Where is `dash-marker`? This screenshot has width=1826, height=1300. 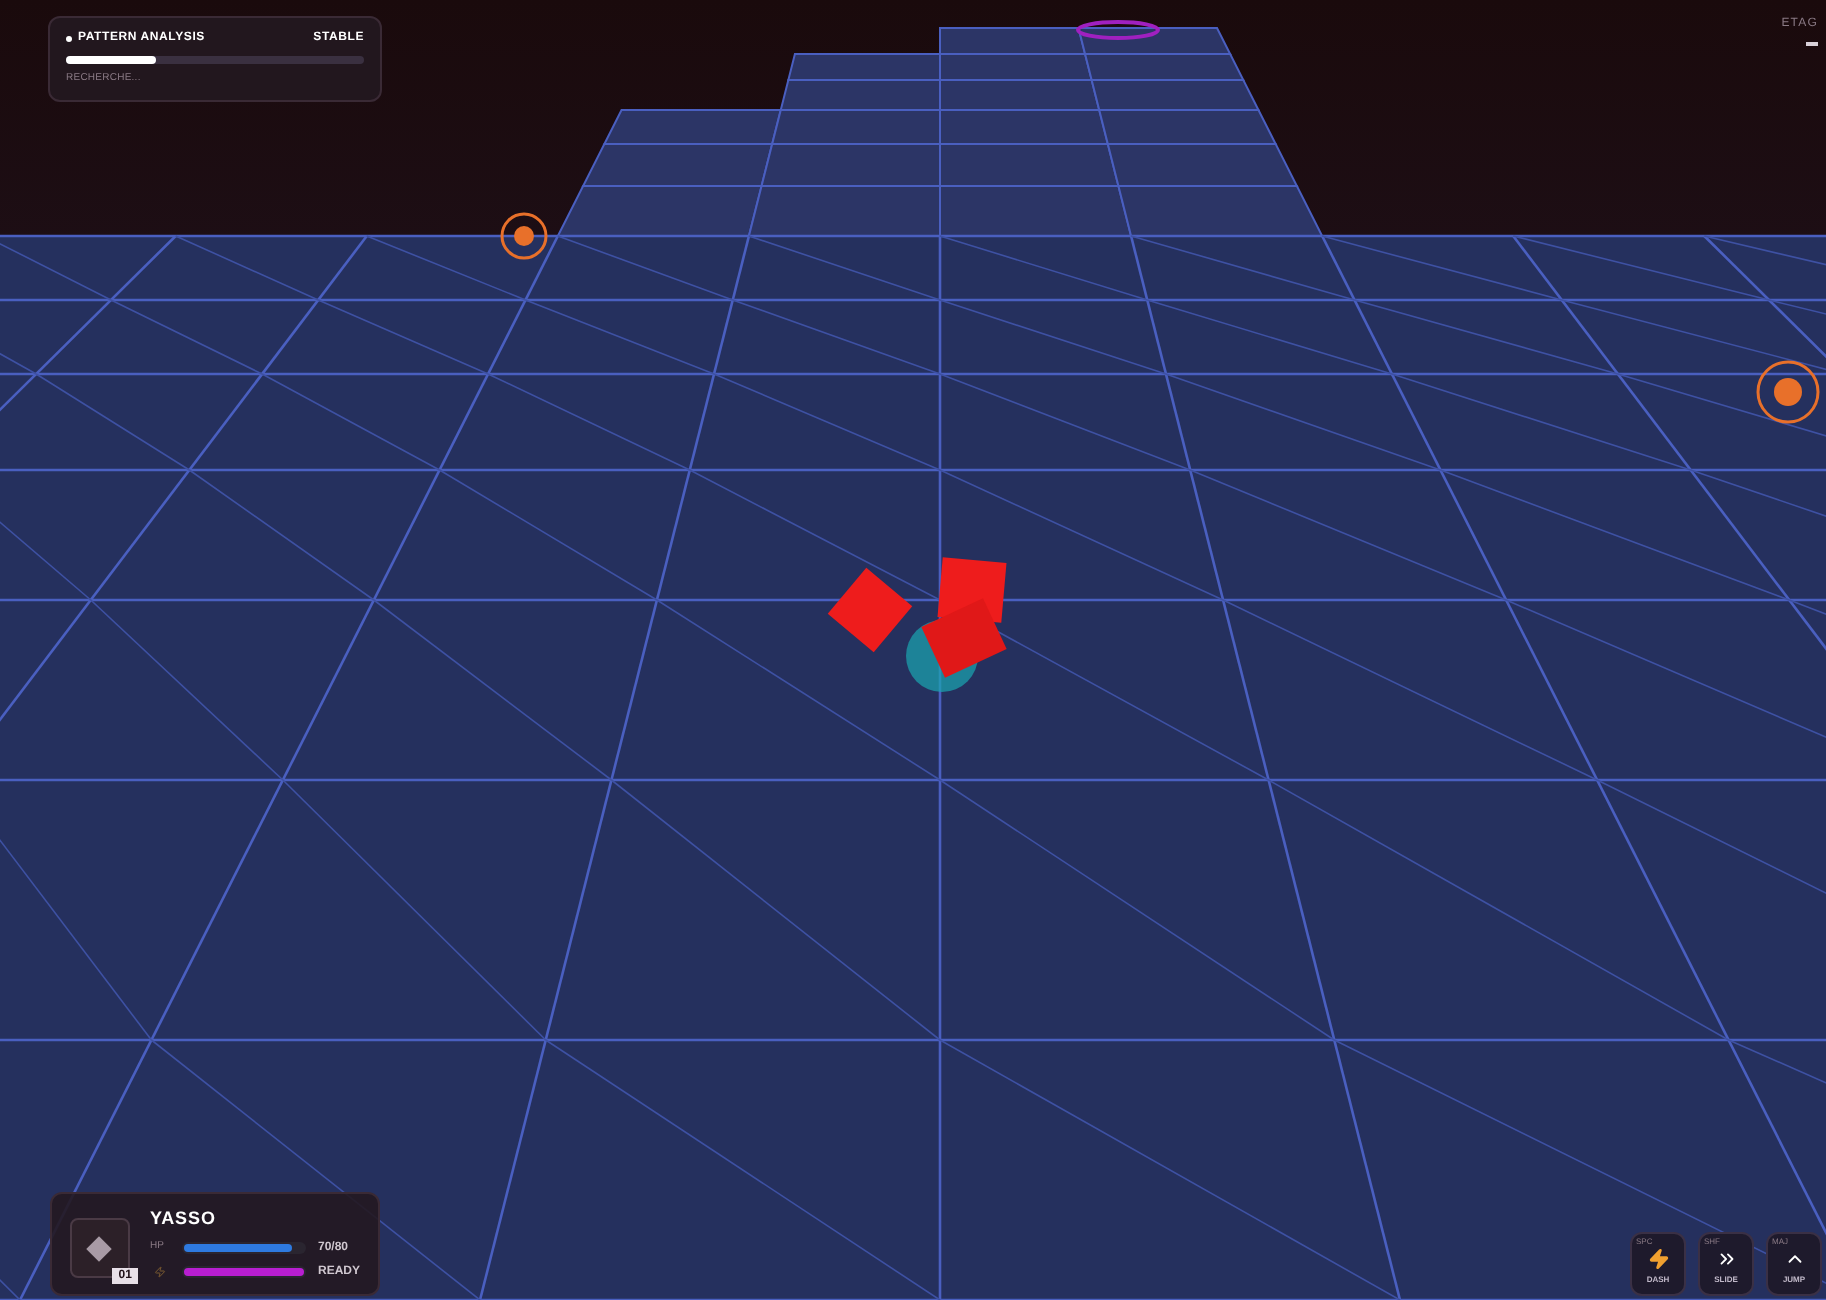
dash-marker is located at coordinates (1812, 44).